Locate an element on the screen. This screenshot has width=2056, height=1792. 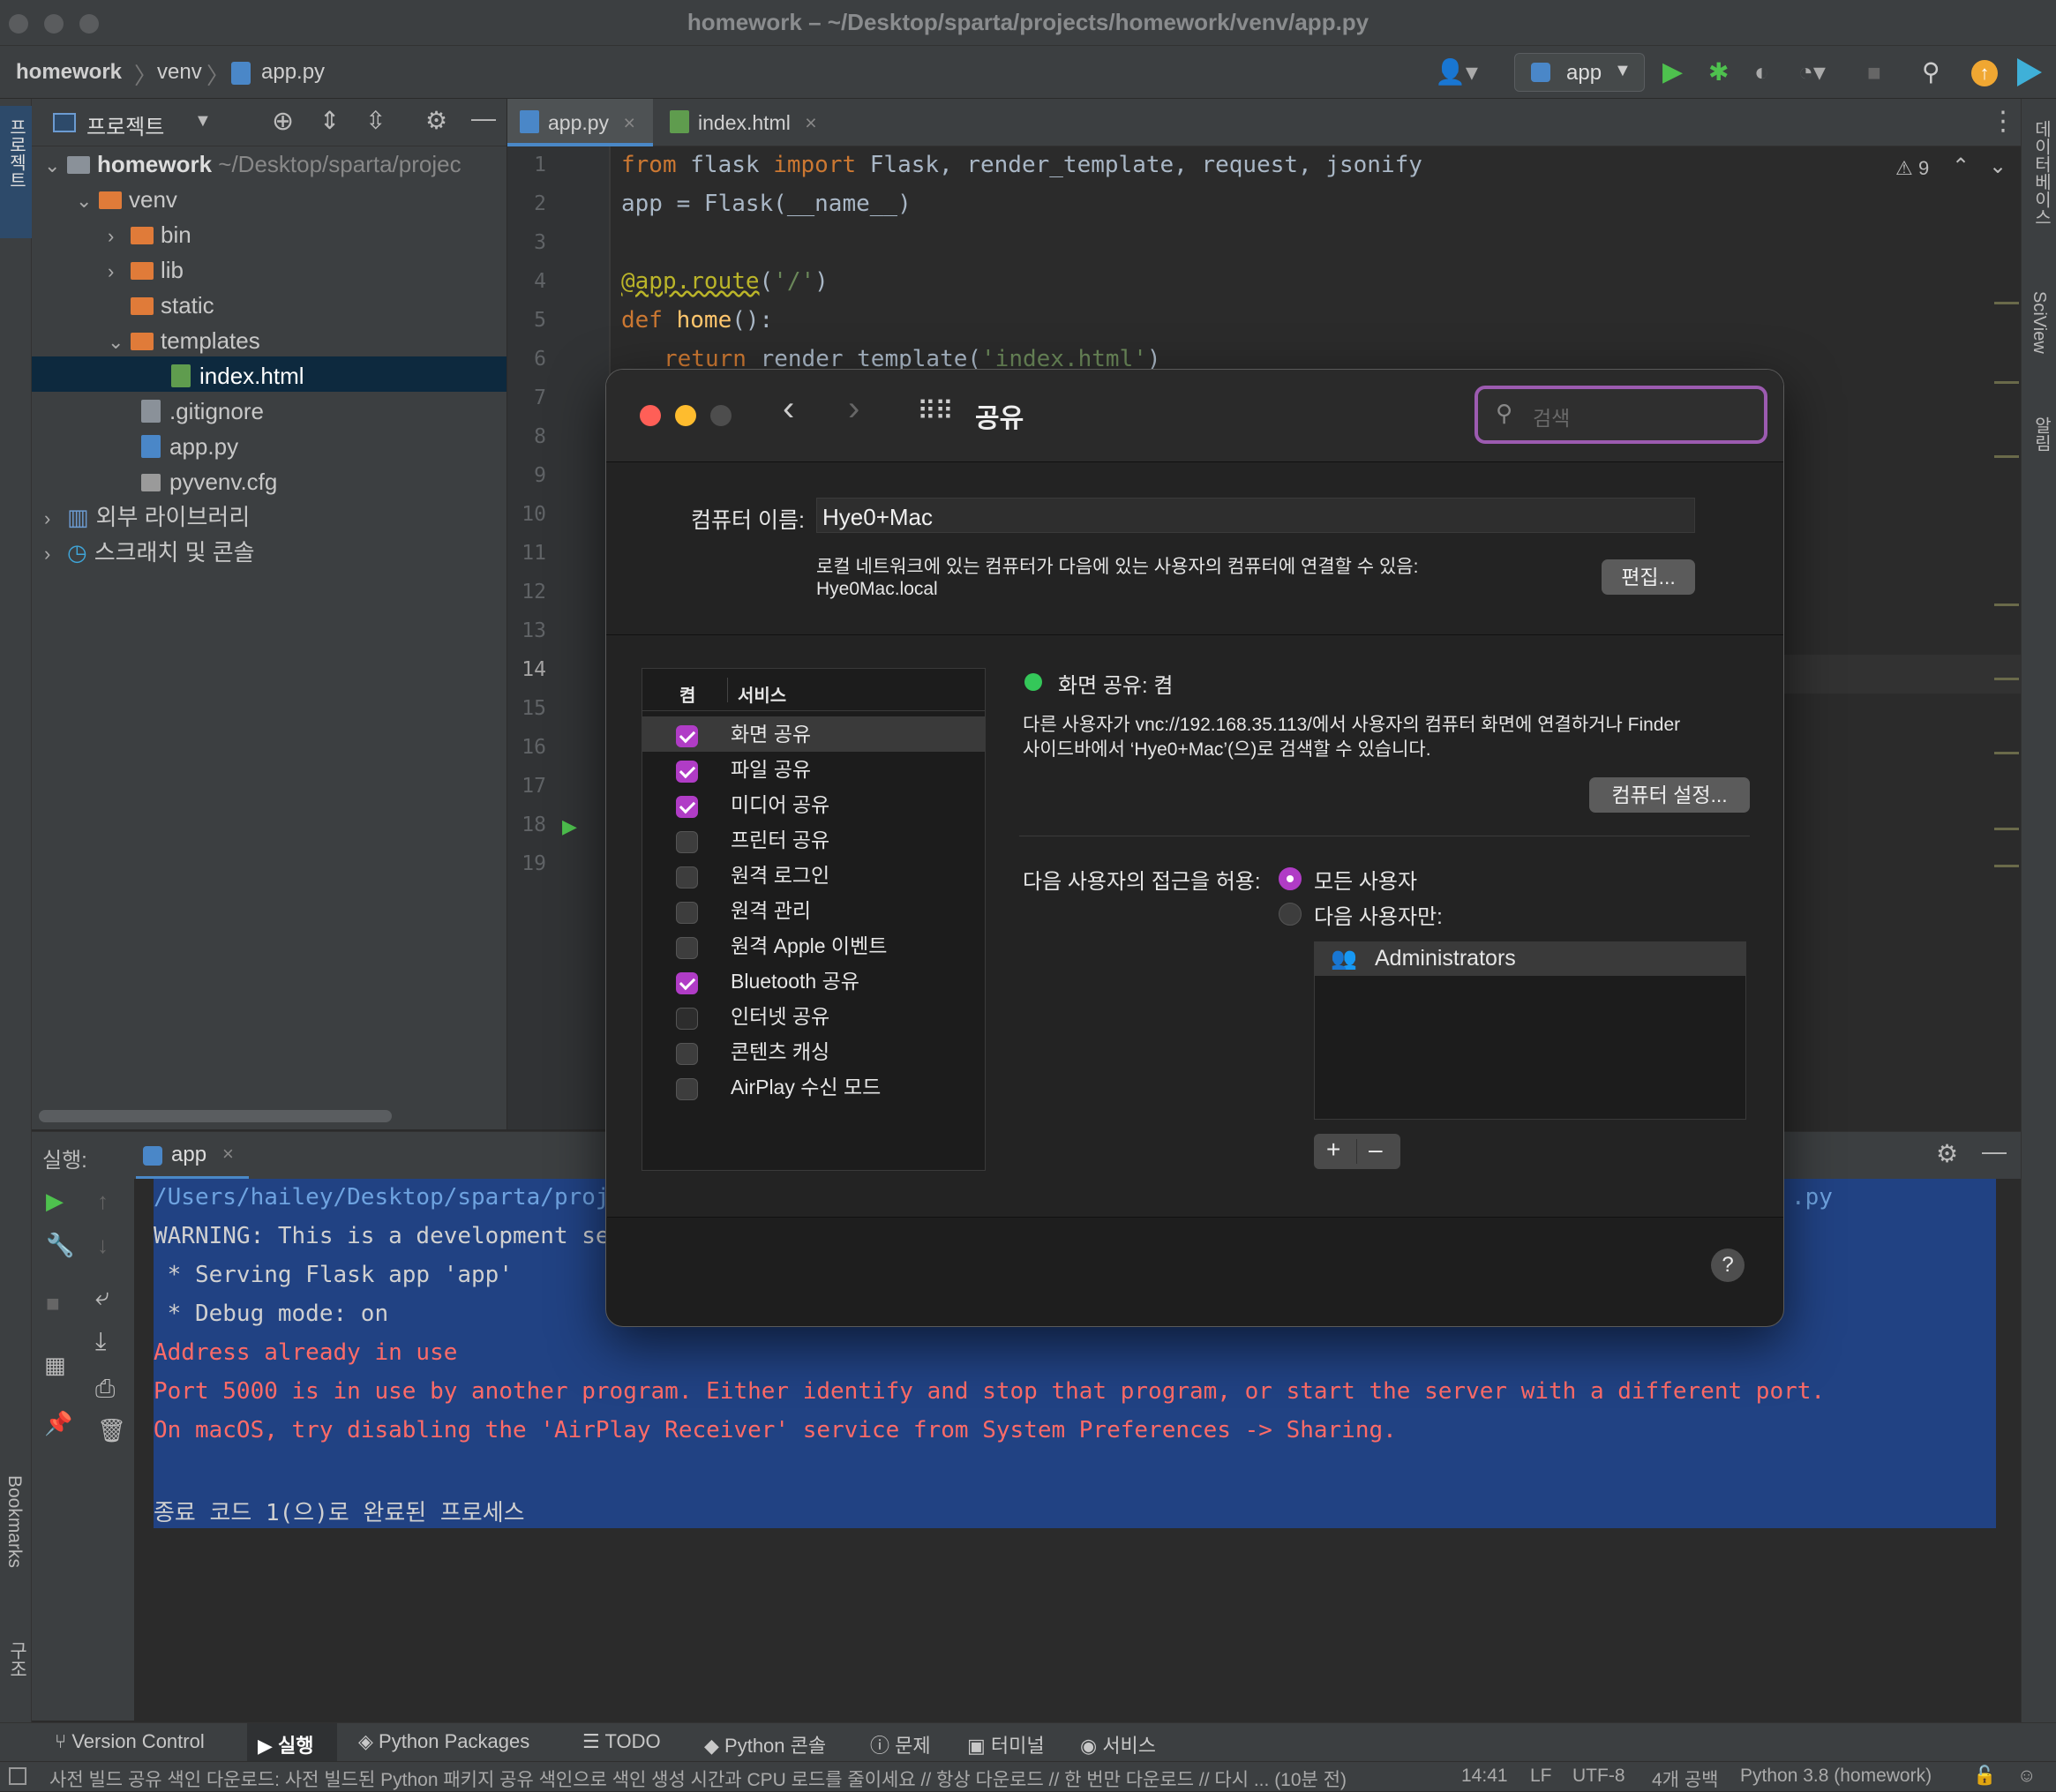
help-button: ? is located at coordinates (1728, 1265).